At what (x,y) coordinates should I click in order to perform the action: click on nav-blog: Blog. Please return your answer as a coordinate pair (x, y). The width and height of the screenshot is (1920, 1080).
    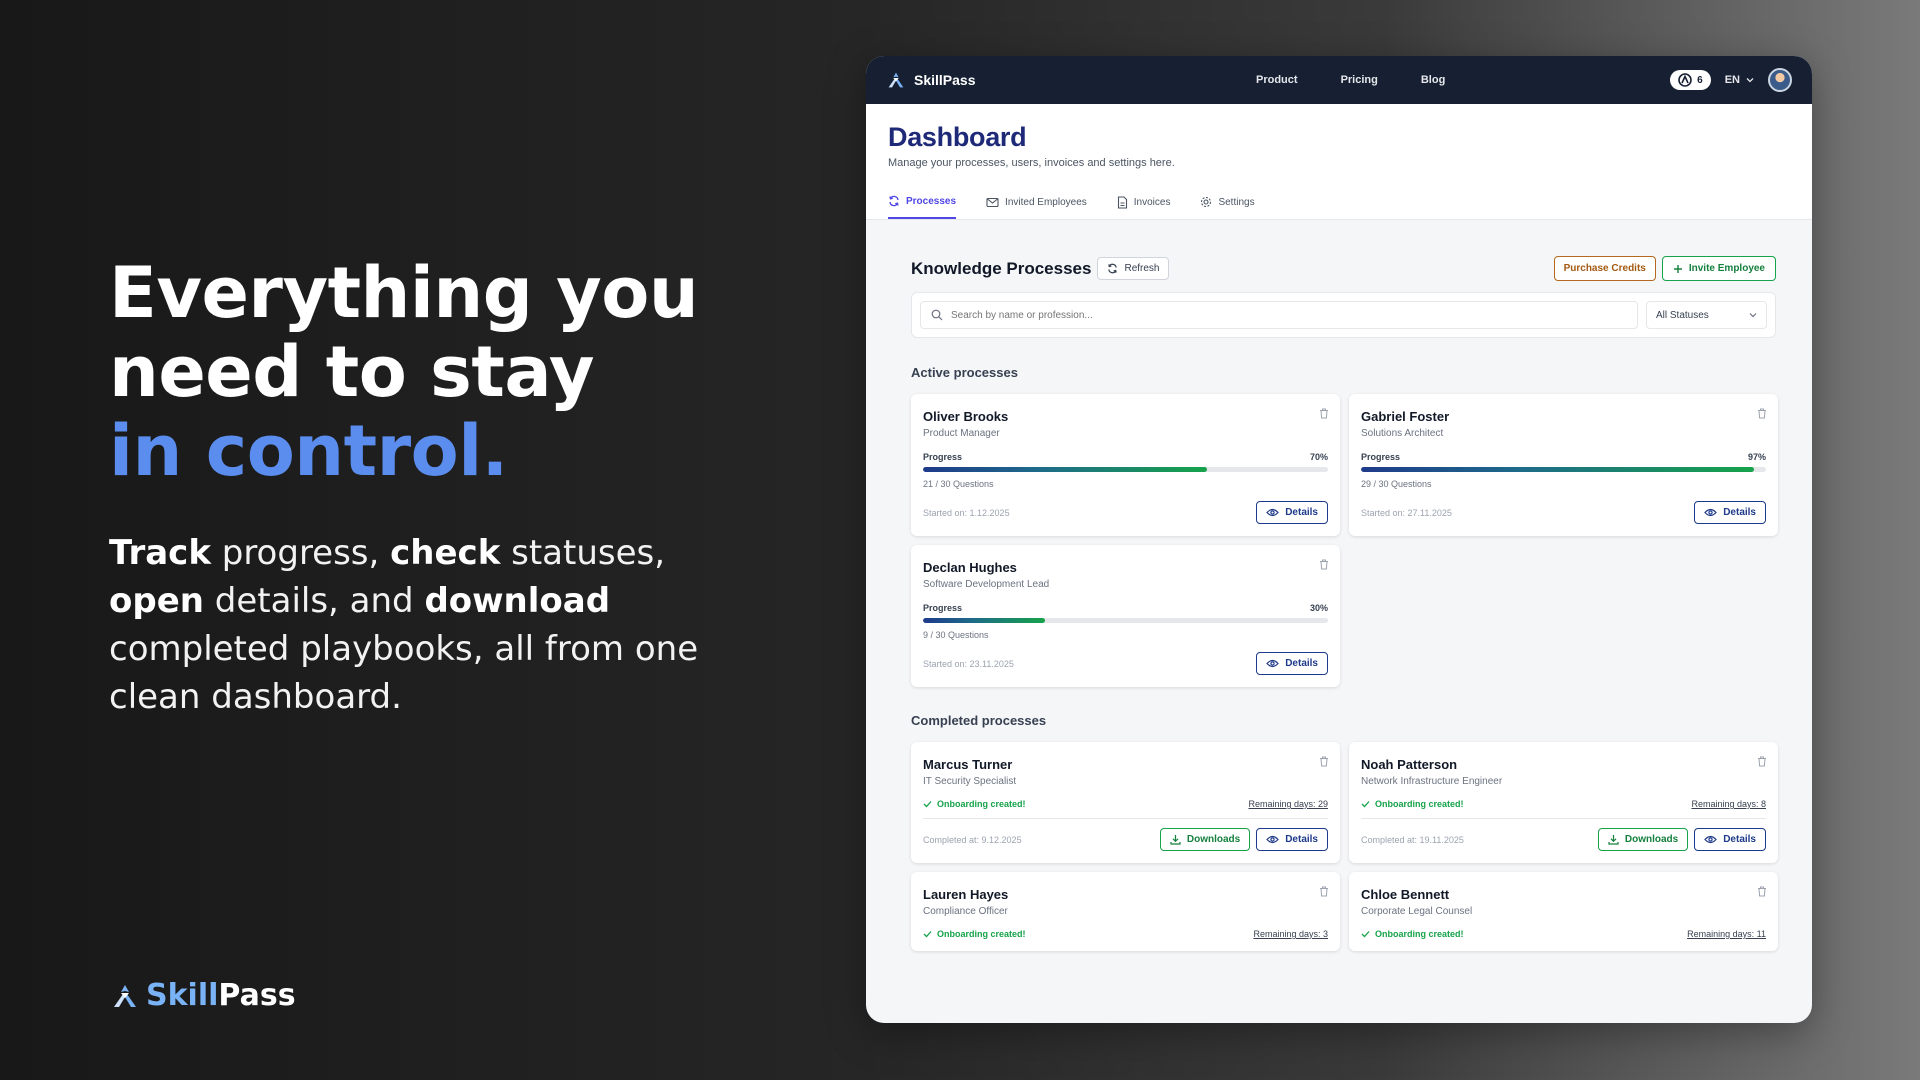
    Looking at the image, I should click on (1433, 80).